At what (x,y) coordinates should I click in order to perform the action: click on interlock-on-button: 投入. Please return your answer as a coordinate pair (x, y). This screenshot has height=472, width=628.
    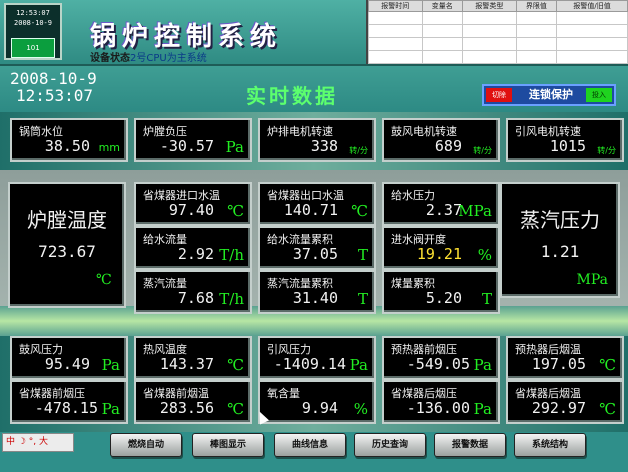
    Looking at the image, I should click on (599, 95).